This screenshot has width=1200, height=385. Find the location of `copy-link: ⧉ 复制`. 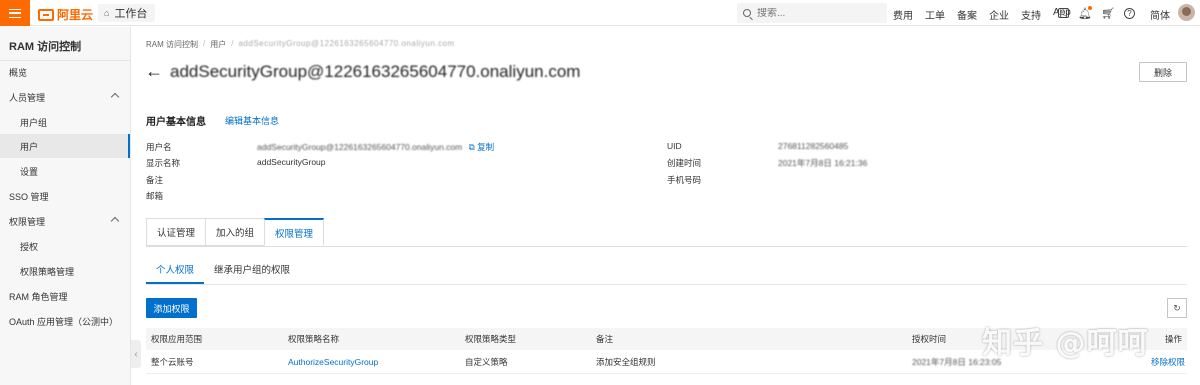

copy-link: ⧉ 复制 is located at coordinates (481, 147).